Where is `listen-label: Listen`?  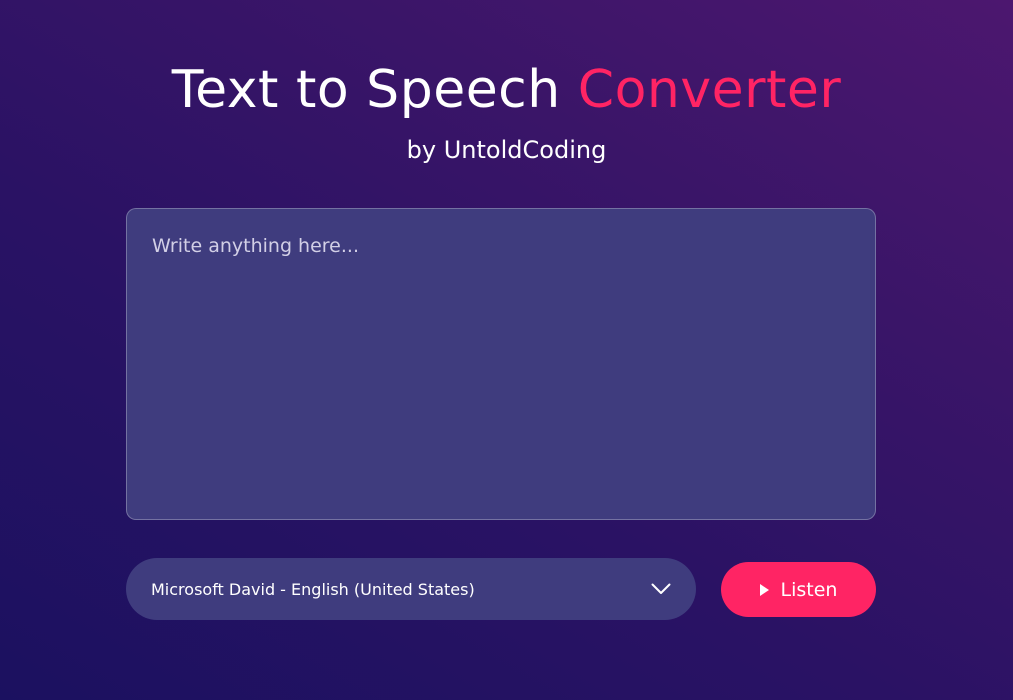
listen-label: Listen is located at coordinates (809, 589).